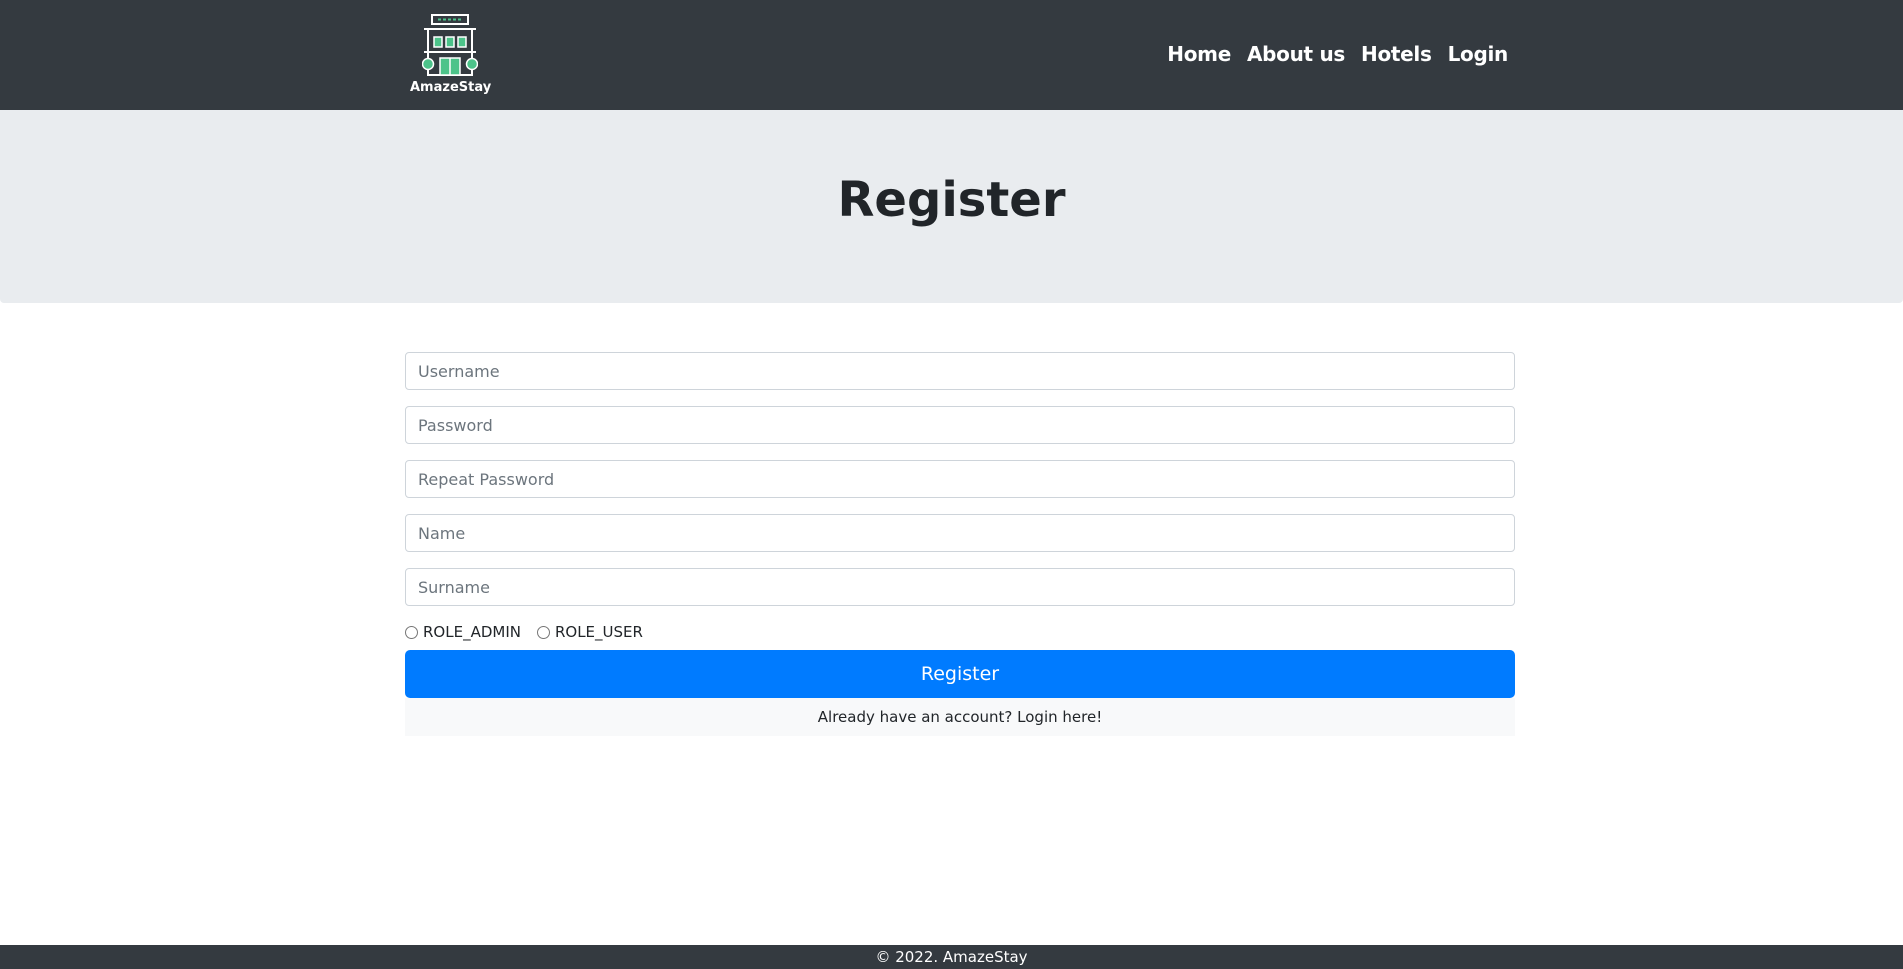 The image size is (1903, 969). Describe the element at coordinates (960, 533) in the screenshot. I see `name-input` at that location.